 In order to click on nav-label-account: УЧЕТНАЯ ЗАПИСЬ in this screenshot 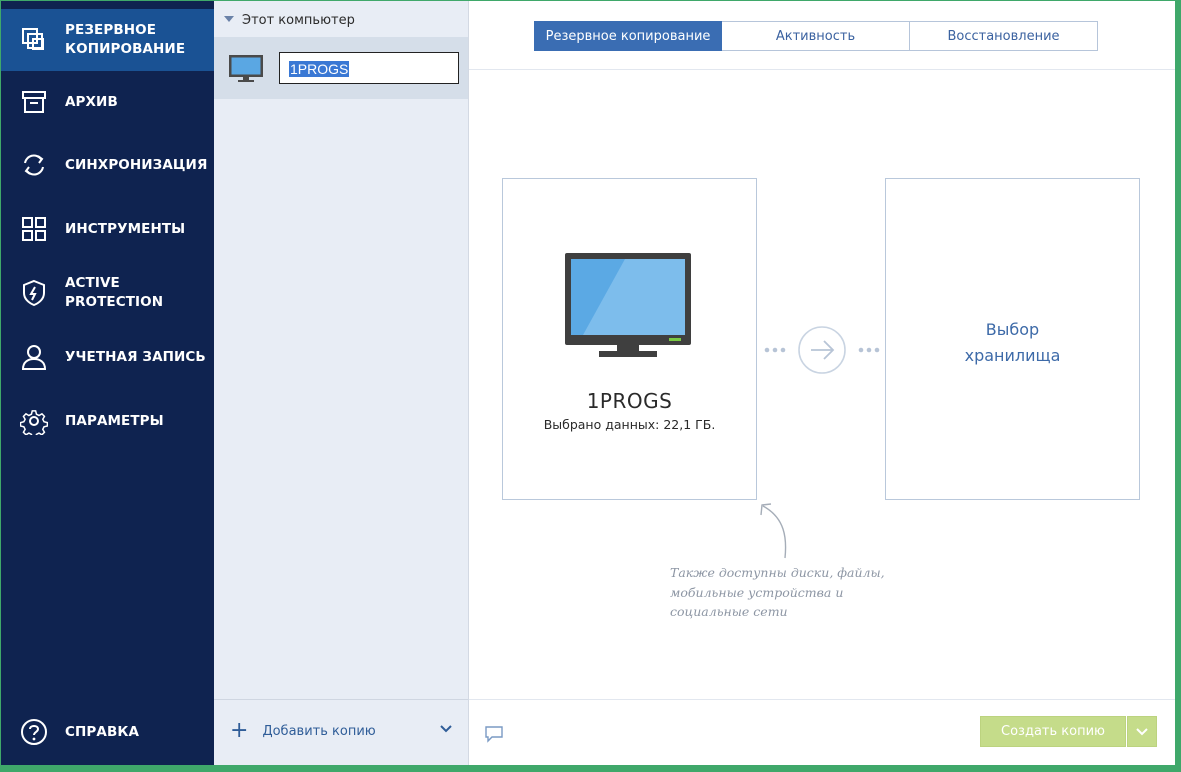, I will do `click(135, 356)`.